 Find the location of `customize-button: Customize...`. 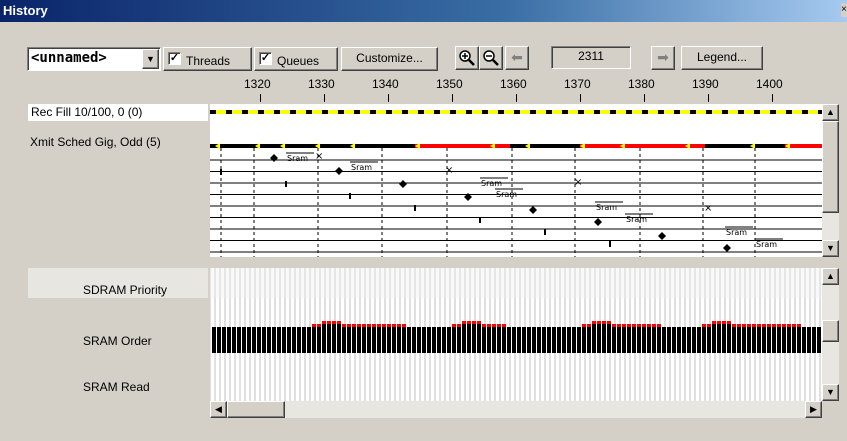

customize-button: Customize... is located at coordinates (389, 59).